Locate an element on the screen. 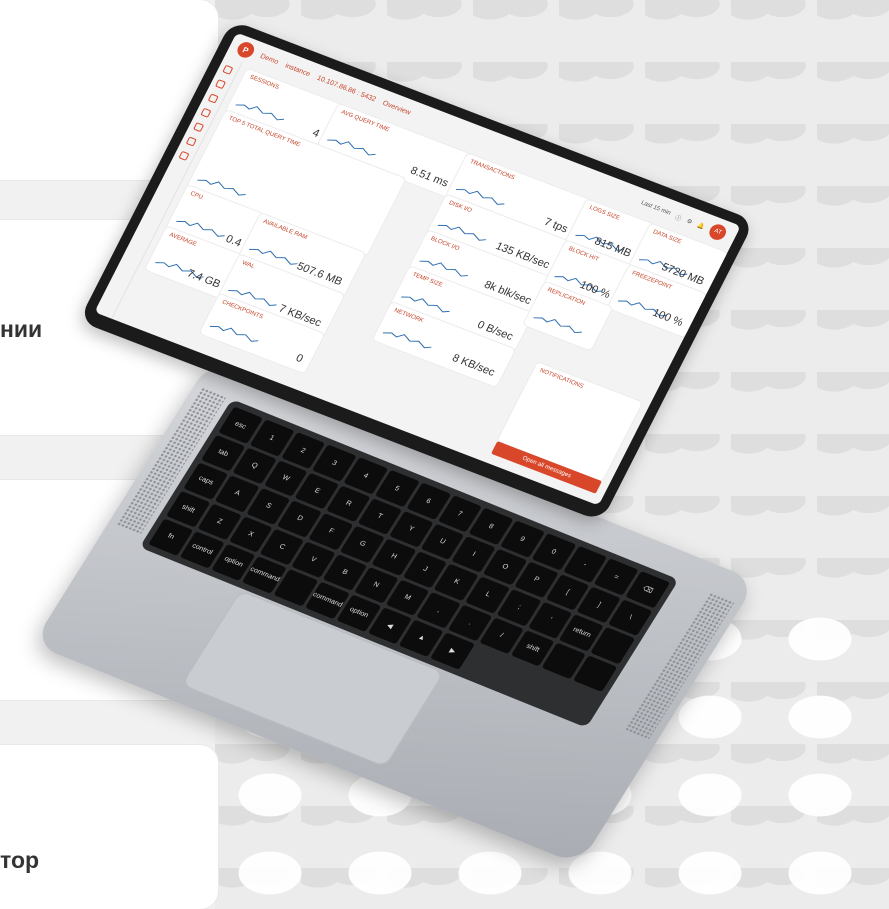 This screenshot has height=909, width=889. metric-value: 8.51 ms is located at coordinates (429, 177).